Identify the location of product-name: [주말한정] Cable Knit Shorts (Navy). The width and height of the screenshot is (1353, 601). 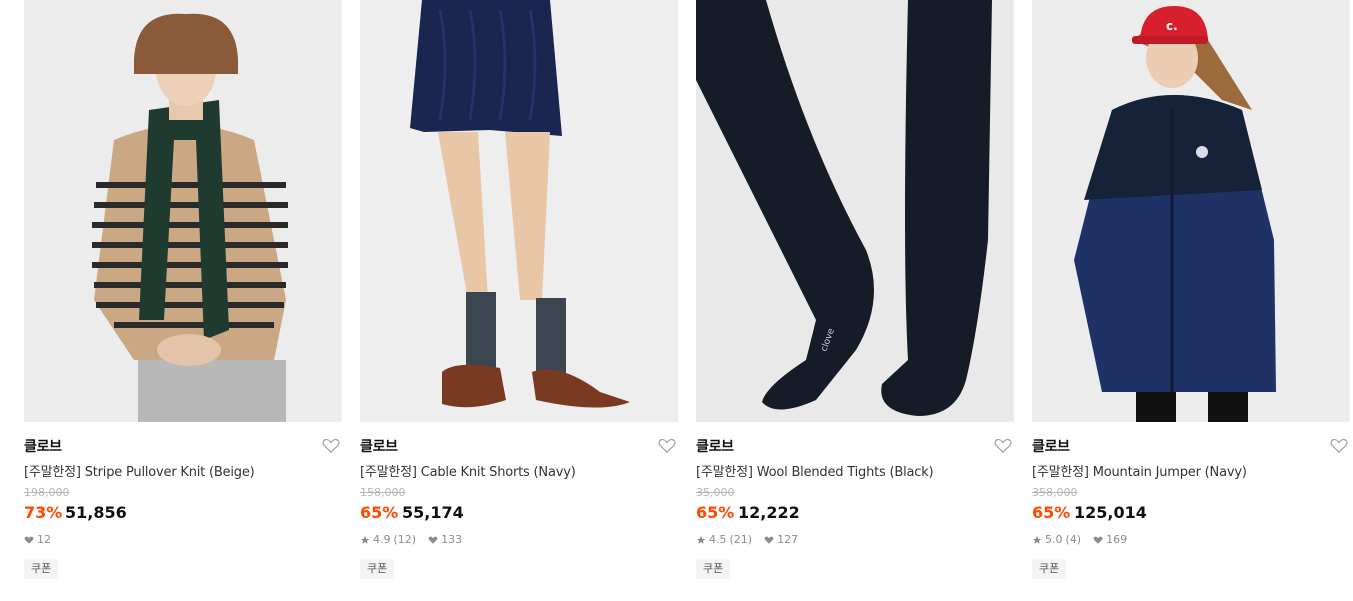
(468, 470).